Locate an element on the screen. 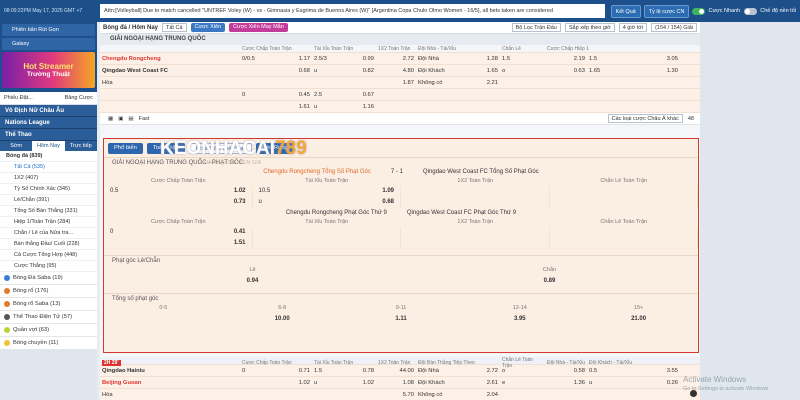 This screenshot has height=400, width=800. match-row: Hòa 5.70 Không có 2.04 is located at coordinates (400, 394).